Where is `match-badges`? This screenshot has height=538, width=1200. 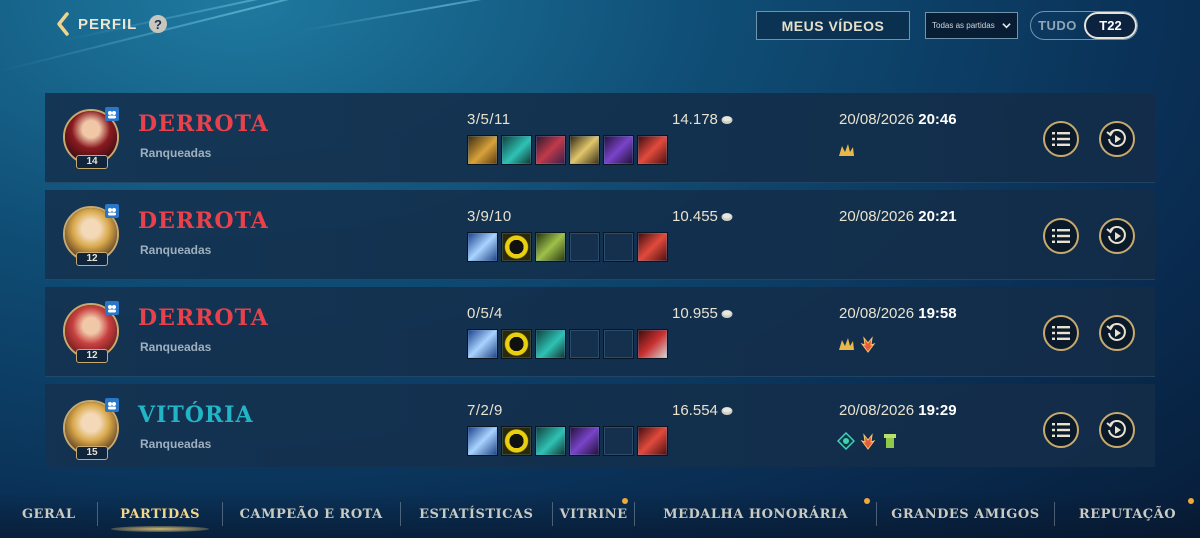 match-badges is located at coordinates (857, 344).